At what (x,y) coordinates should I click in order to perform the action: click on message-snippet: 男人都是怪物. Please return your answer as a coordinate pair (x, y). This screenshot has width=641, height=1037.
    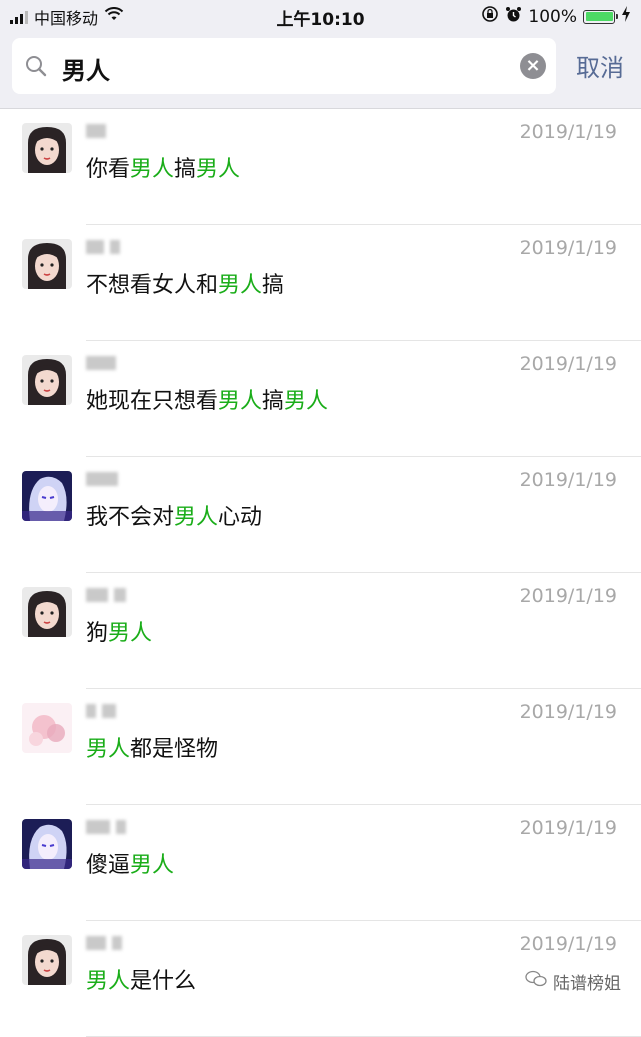
    Looking at the image, I should click on (152, 747).